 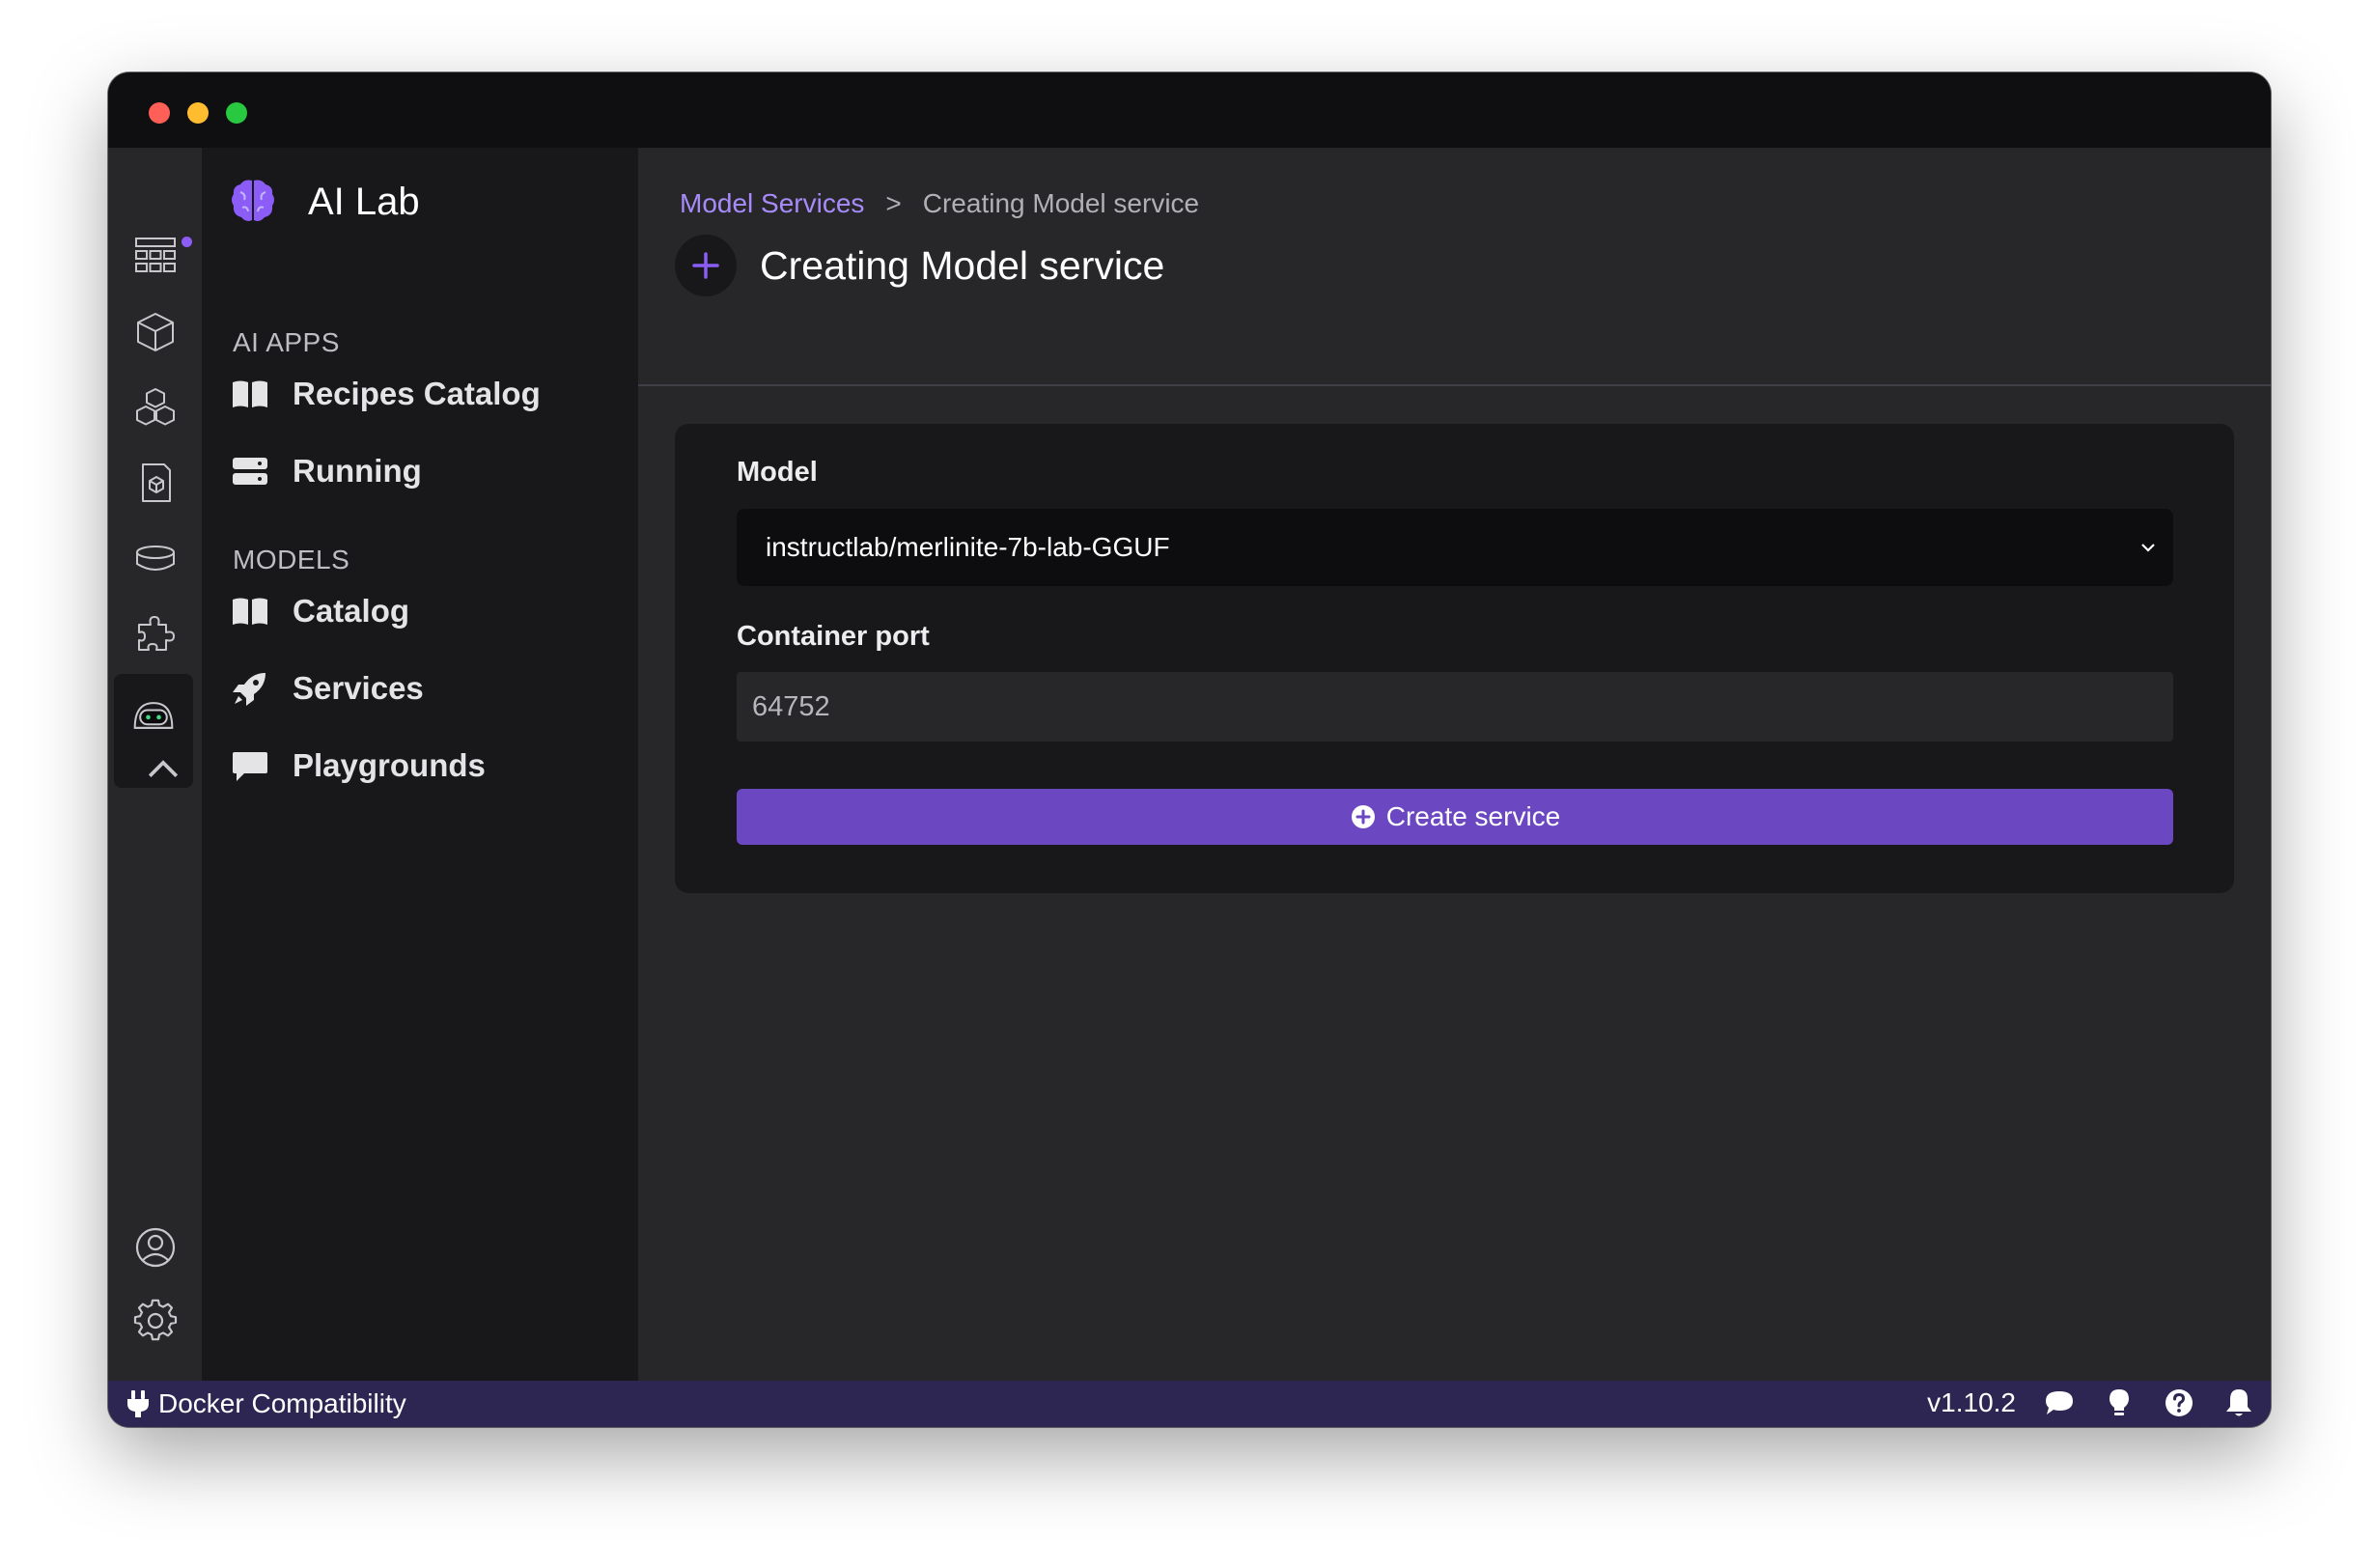 What do you see at coordinates (327, 471) in the screenshot?
I see `nav-item-running: Running` at bounding box center [327, 471].